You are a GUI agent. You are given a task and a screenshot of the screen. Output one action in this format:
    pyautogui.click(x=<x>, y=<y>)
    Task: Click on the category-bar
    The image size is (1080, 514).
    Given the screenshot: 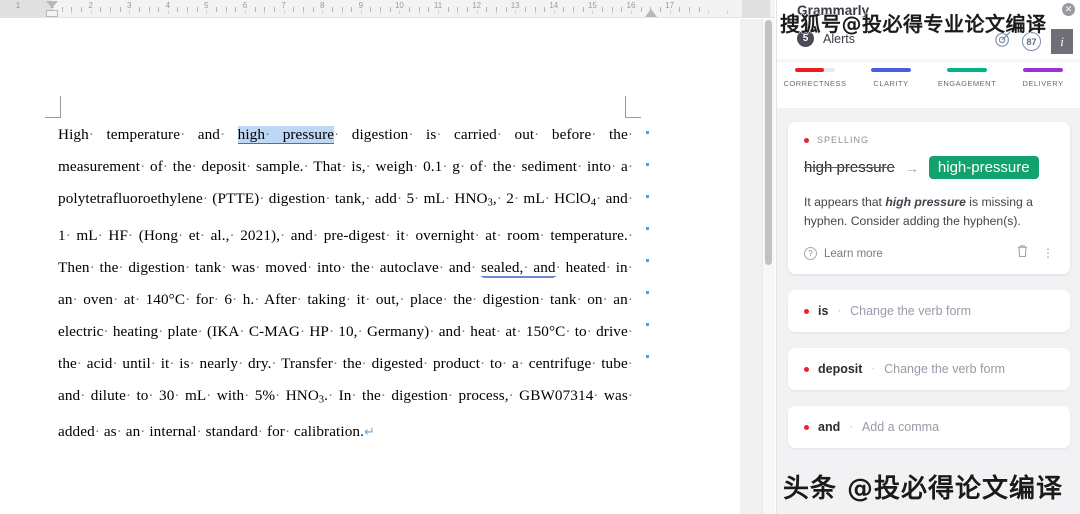 What is the action you would take?
    pyautogui.click(x=967, y=70)
    